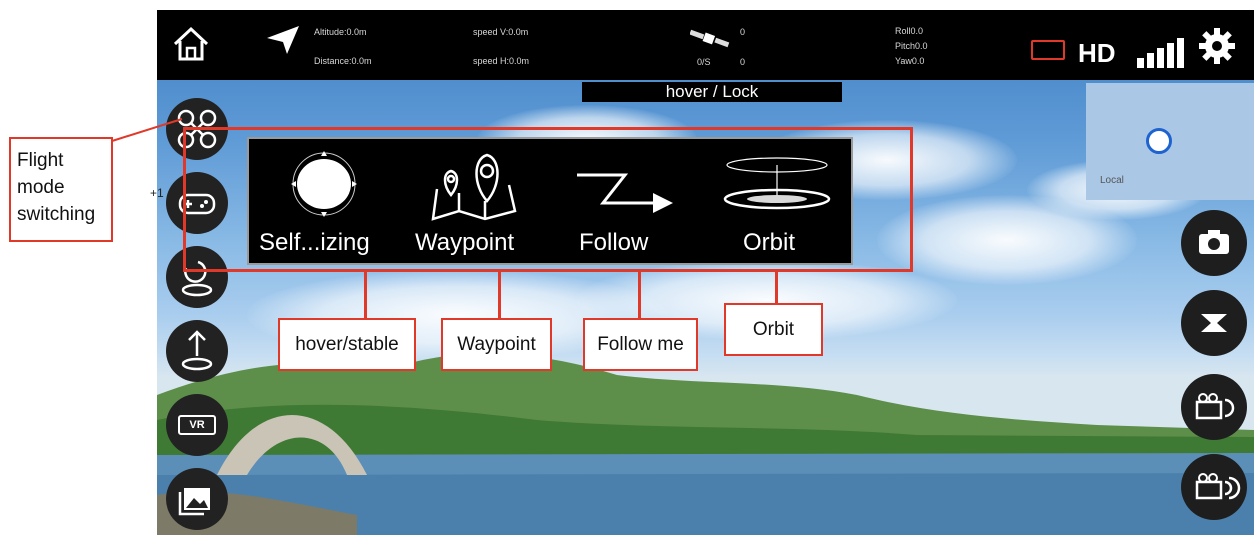 The image size is (1254, 535). I want to click on controller-tag: +1, so click(157, 193).